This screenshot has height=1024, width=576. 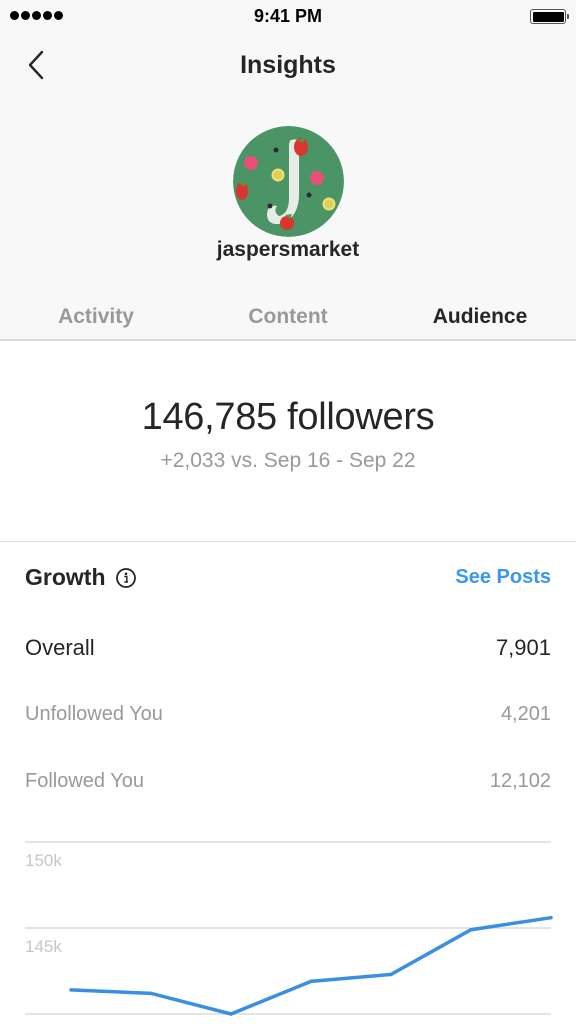 I want to click on stat-value: 4,201, so click(x=525, y=714).